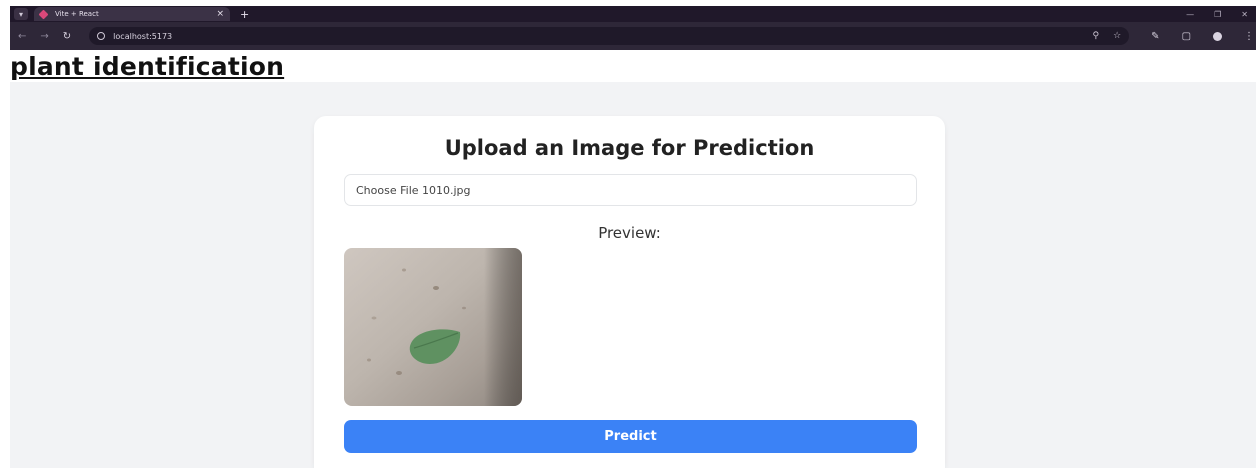  What do you see at coordinates (244, 14) in the screenshot?
I see `new-tab-icon: +` at bounding box center [244, 14].